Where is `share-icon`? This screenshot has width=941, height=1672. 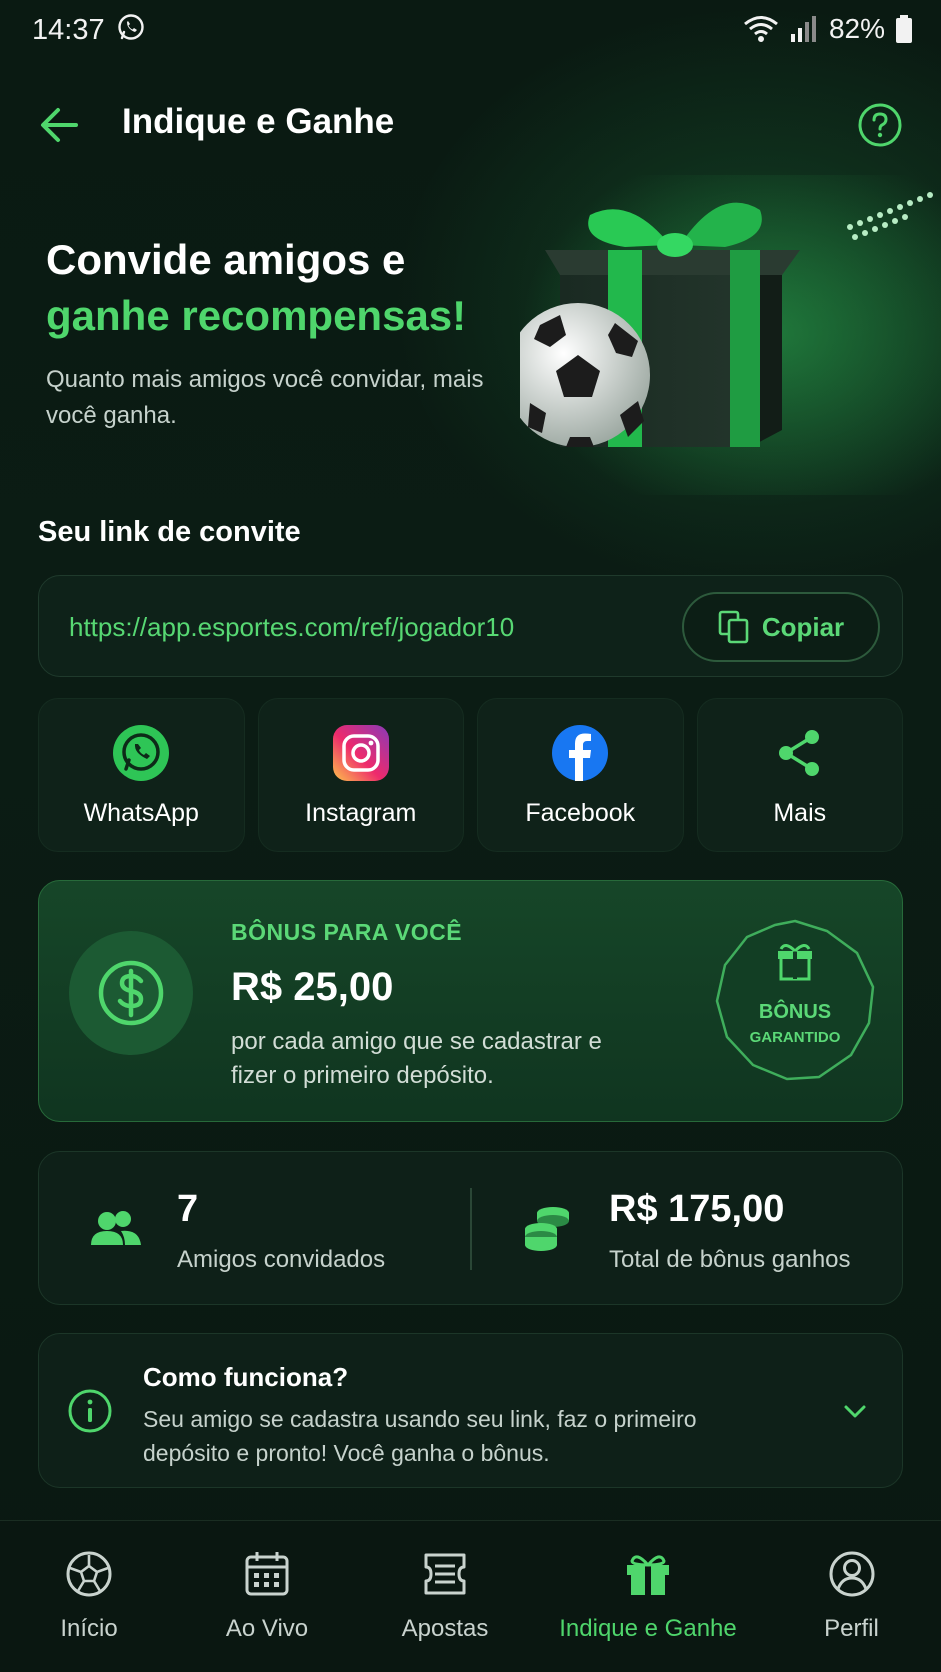
share-icon is located at coordinates (798, 753).